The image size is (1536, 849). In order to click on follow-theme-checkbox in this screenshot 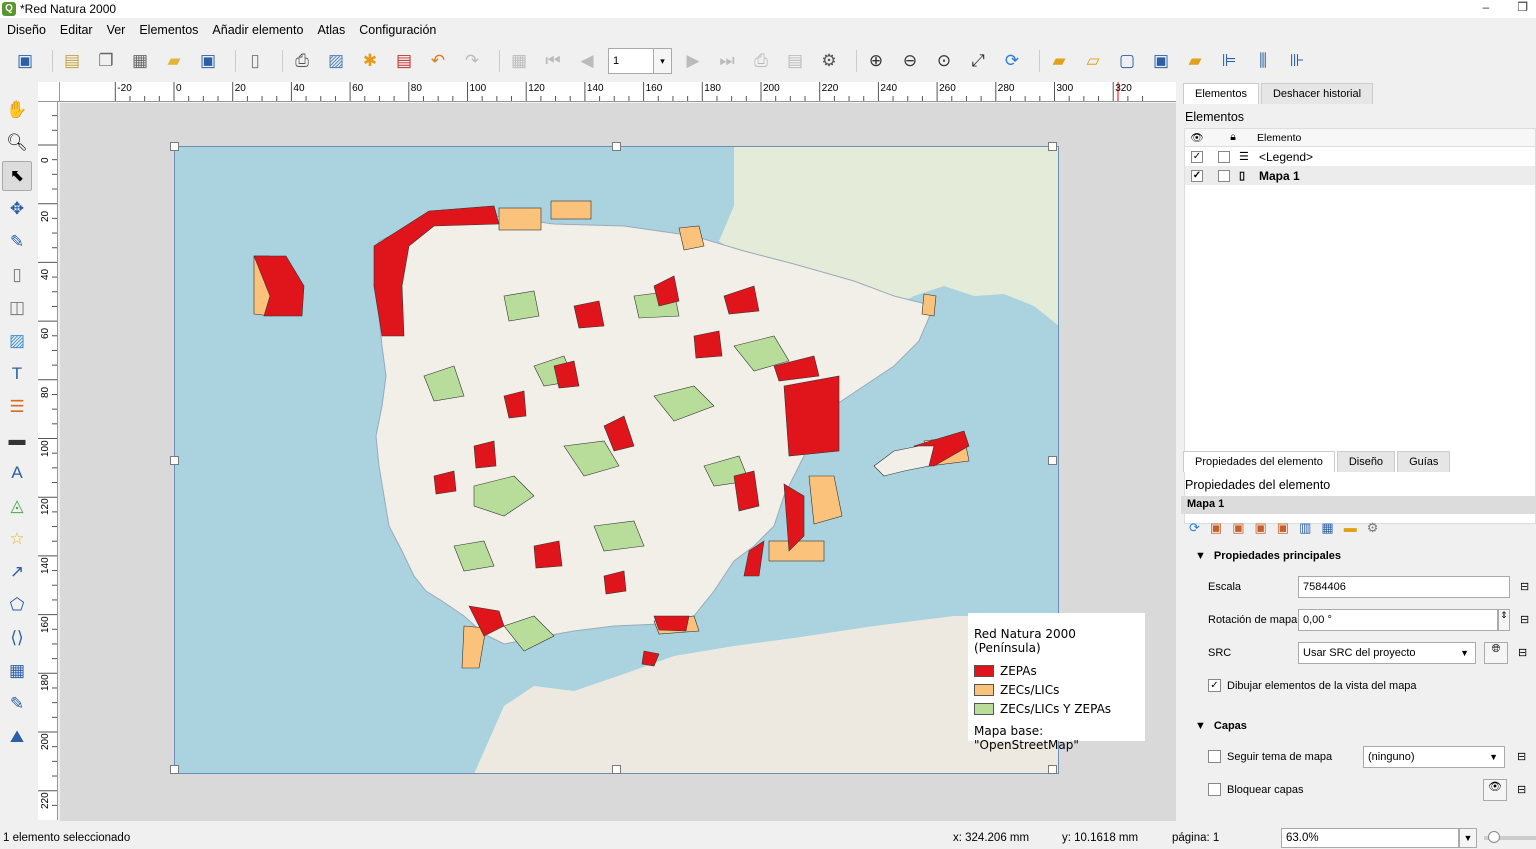, I will do `click(1214, 756)`.